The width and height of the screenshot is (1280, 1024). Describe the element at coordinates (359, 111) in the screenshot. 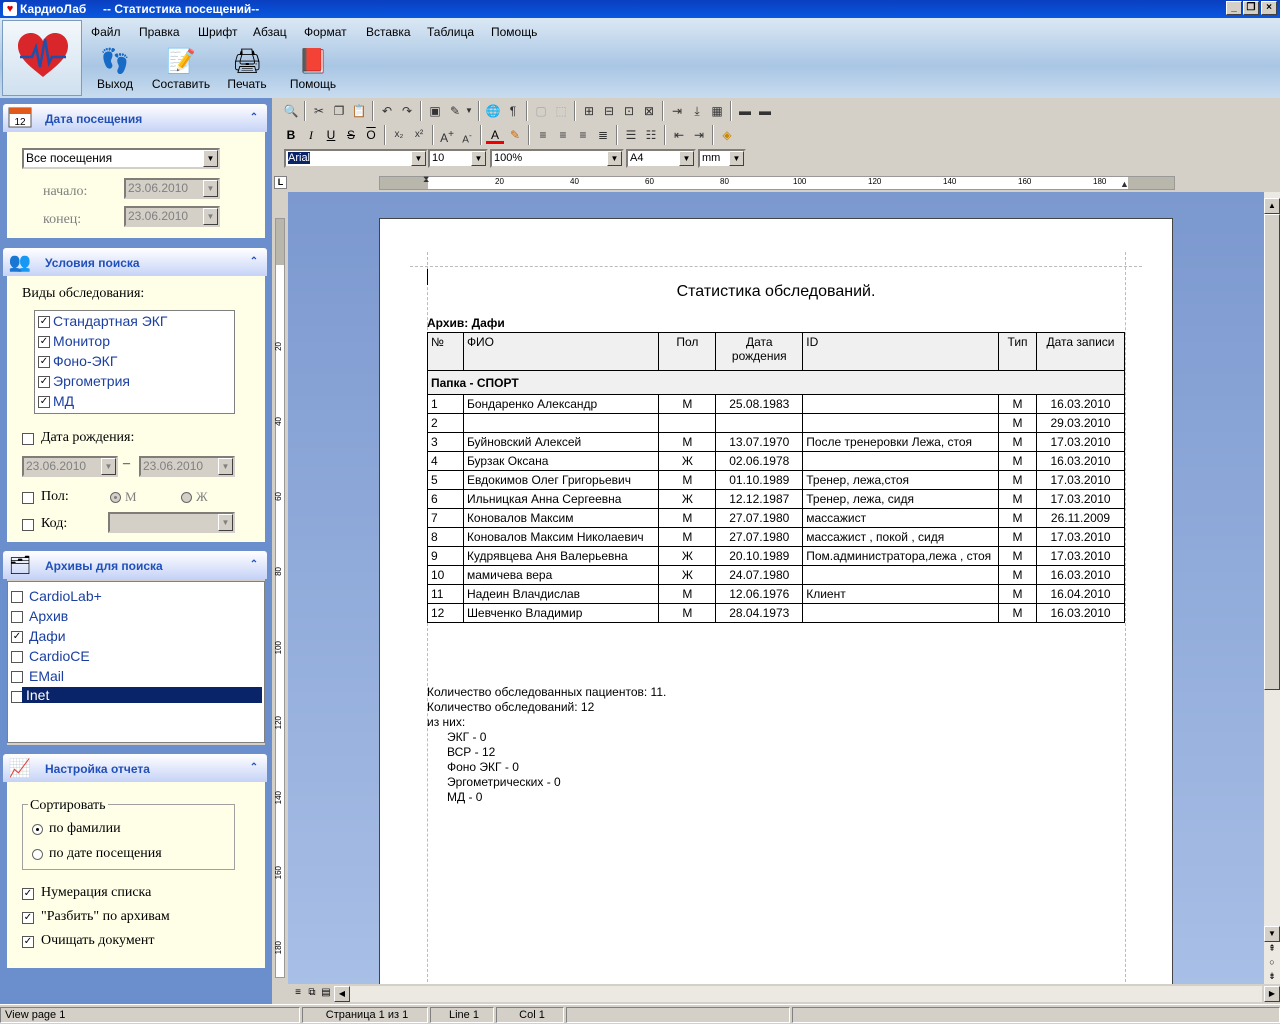

I see `paste-icon: 📋` at that location.